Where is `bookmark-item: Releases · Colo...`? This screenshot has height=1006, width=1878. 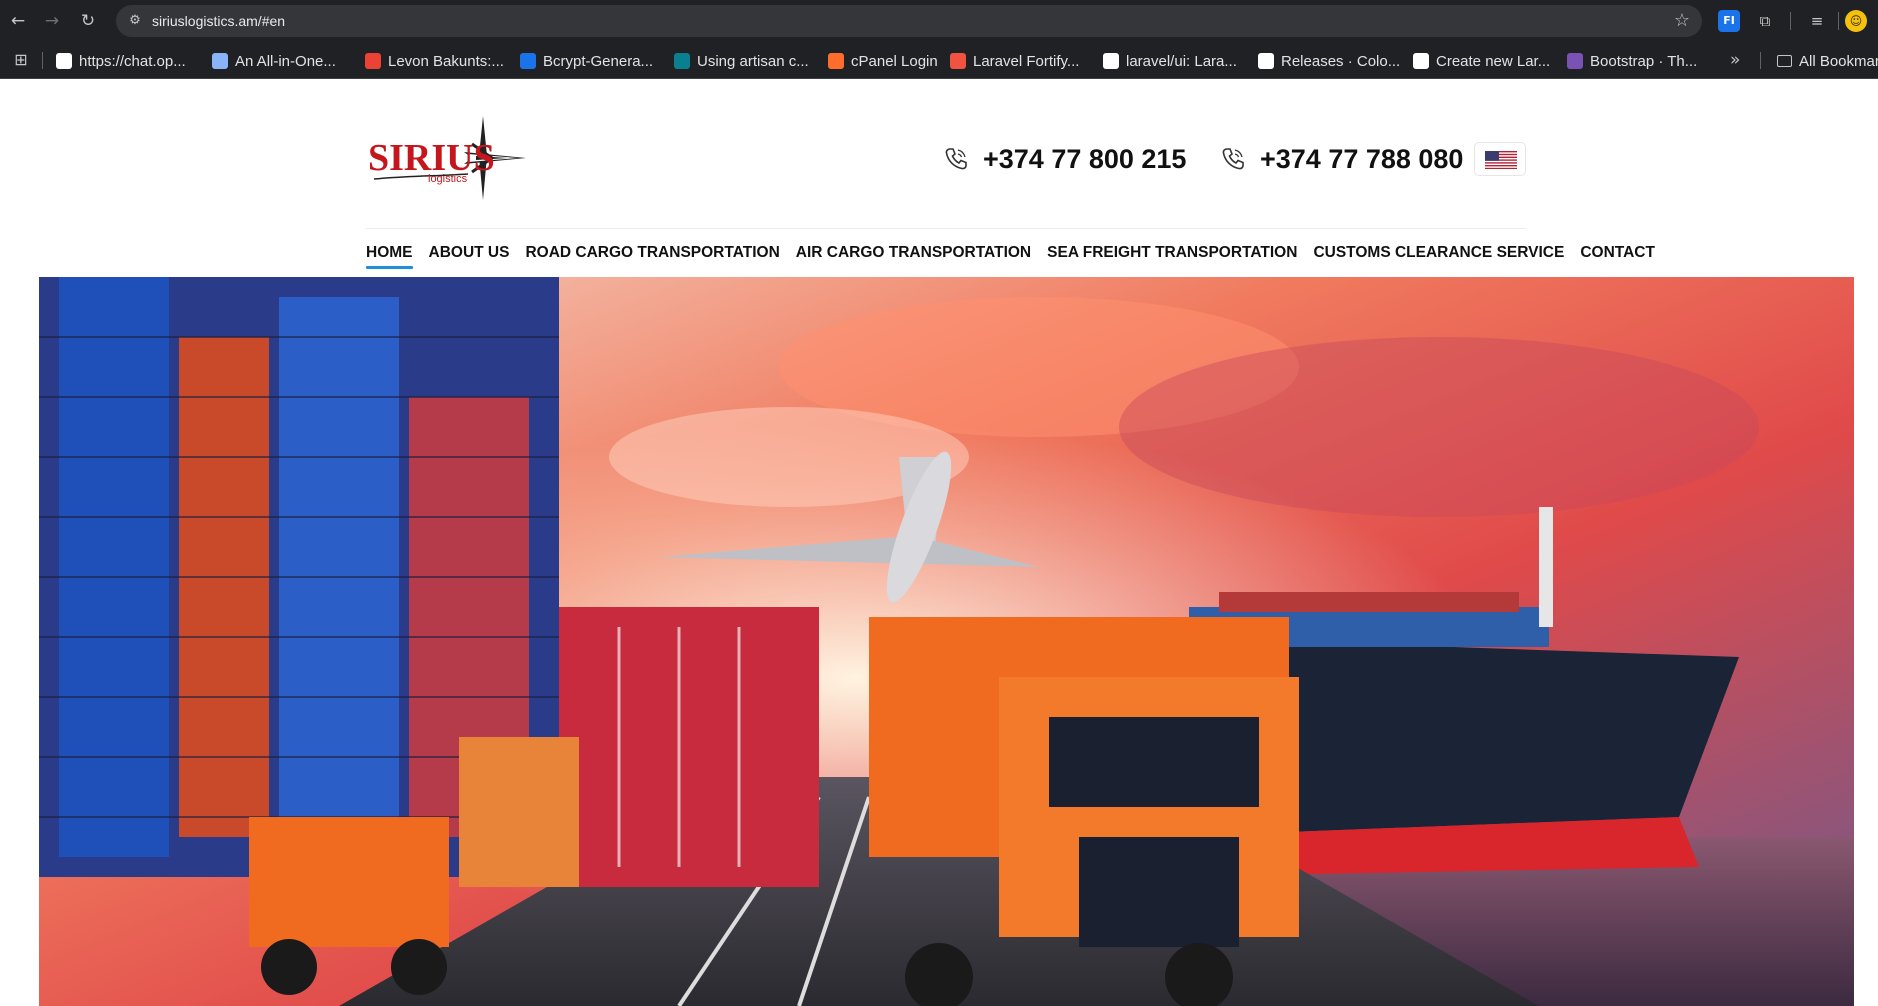 bookmark-item: Releases · Colo... is located at coordinates (1329, 61).